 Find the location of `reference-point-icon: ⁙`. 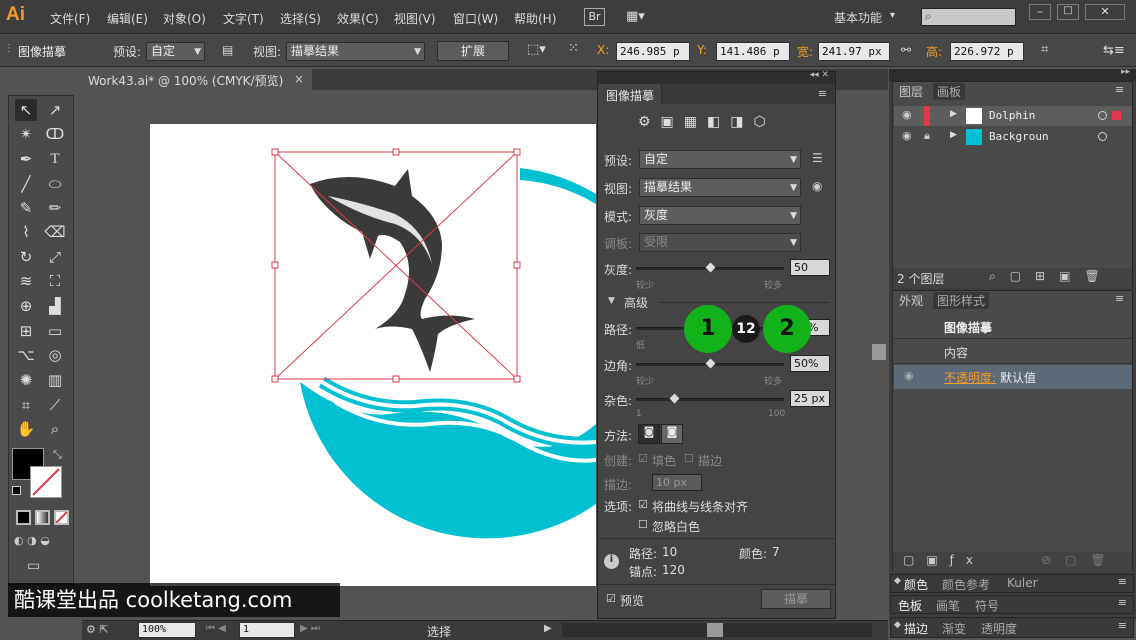

reference-point-icon: ⁙ is located at coordinates (573, 48).